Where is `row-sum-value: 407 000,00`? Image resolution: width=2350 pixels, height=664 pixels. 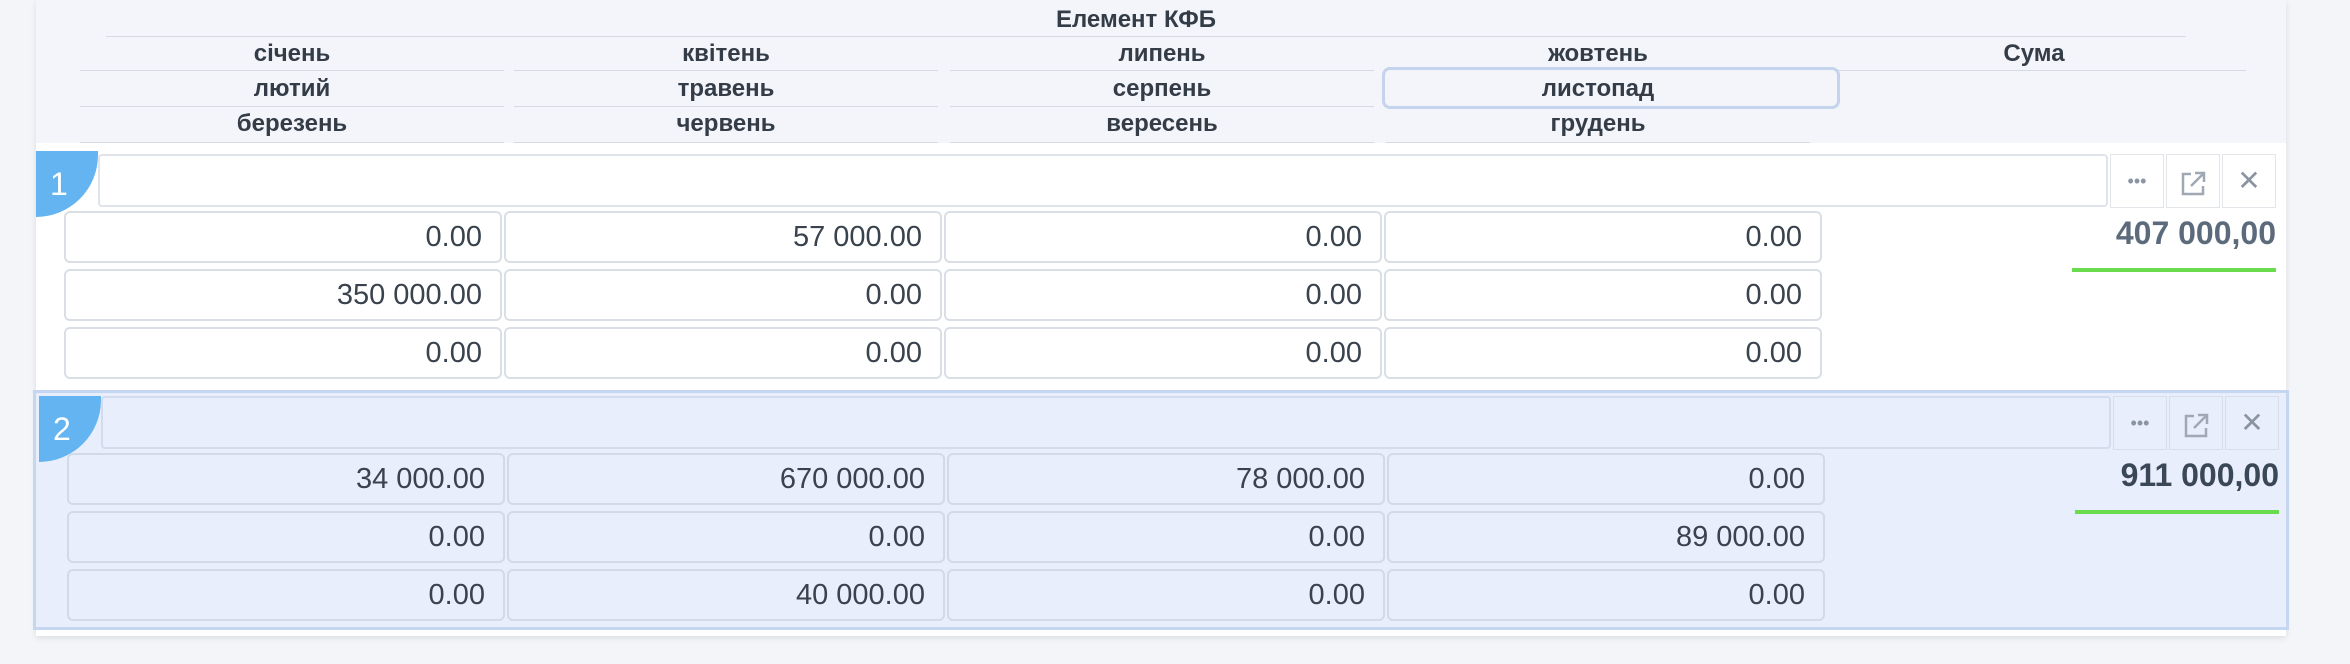
row-sum-value: 407 000,00 is located at coordinates (2195, 233).